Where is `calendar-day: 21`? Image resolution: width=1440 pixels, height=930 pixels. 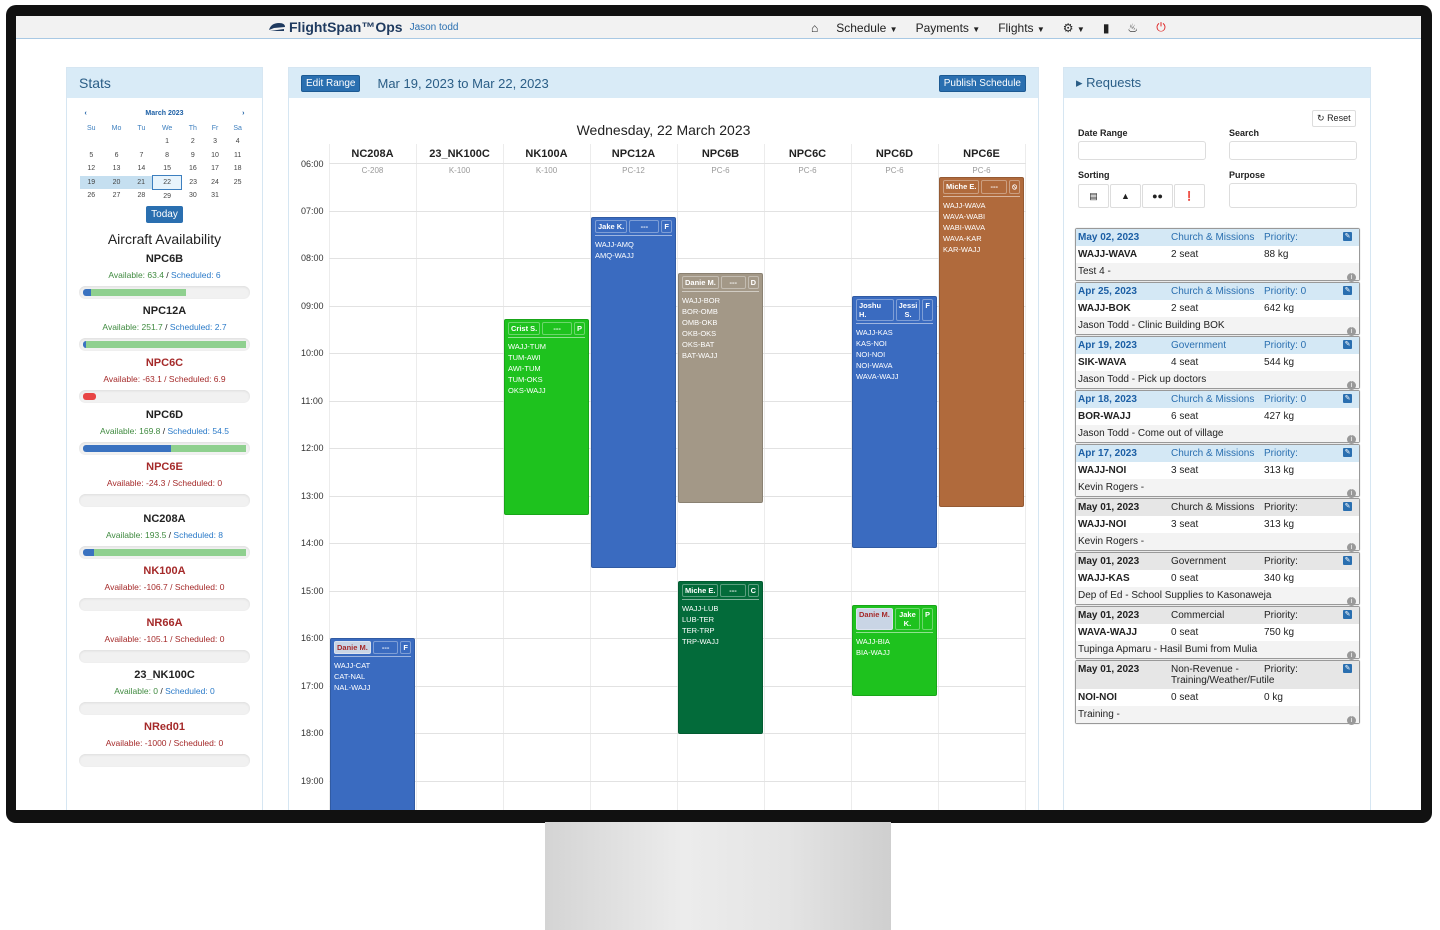 calendar-day: 21 is located at coordinates (141, 182).